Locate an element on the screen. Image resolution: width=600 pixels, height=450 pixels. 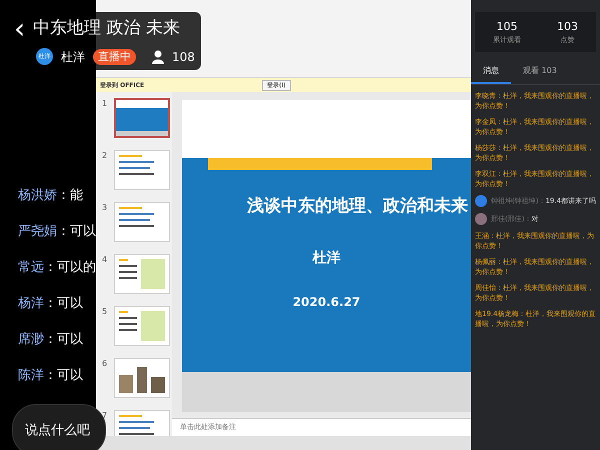
live-badge: 直播中 is located at coordinates (114, 56).